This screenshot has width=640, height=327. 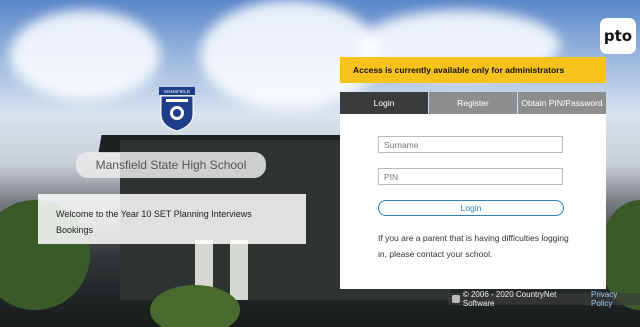 What do you see at coordinates (177, 109) in the screenshot?
I see `school-crest-icon: MANSFIELD` at bounding box center [177, 109].